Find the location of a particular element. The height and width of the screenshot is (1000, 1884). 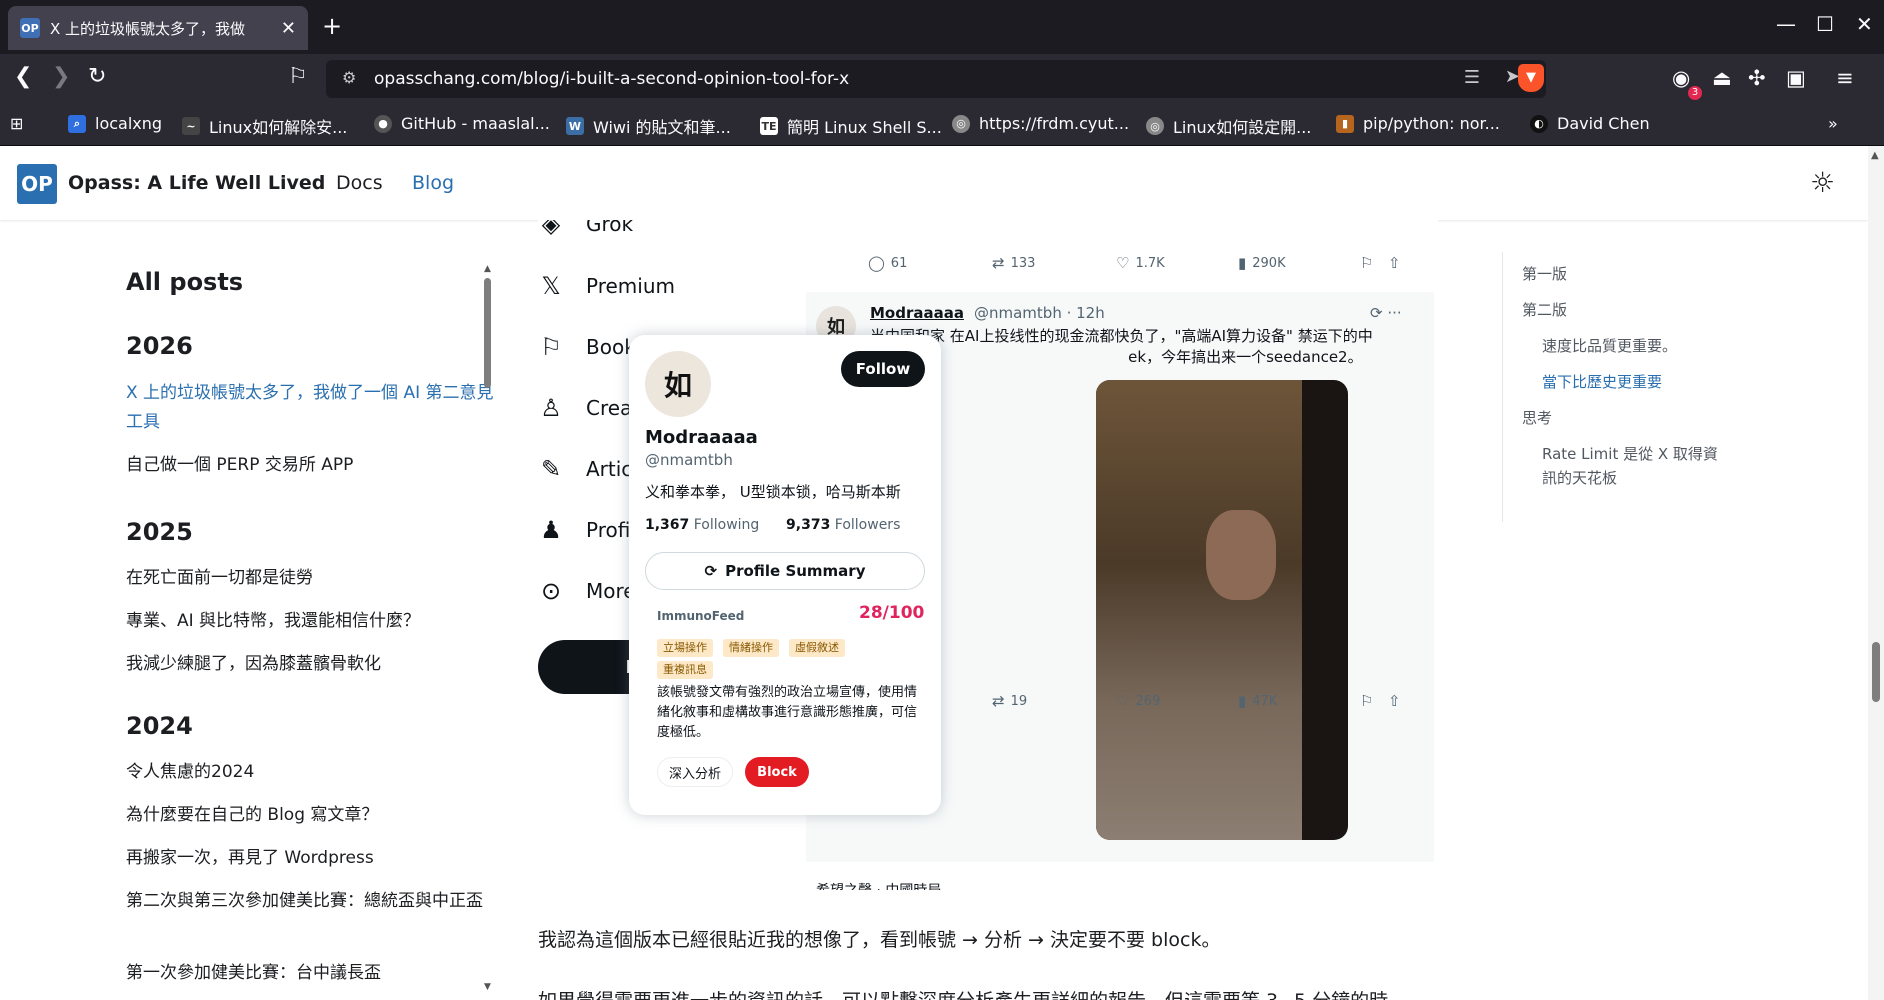

active-tab: OP X 上的垃圾帳號太多了，我做 ✕ is located at coordinates (158, 28).